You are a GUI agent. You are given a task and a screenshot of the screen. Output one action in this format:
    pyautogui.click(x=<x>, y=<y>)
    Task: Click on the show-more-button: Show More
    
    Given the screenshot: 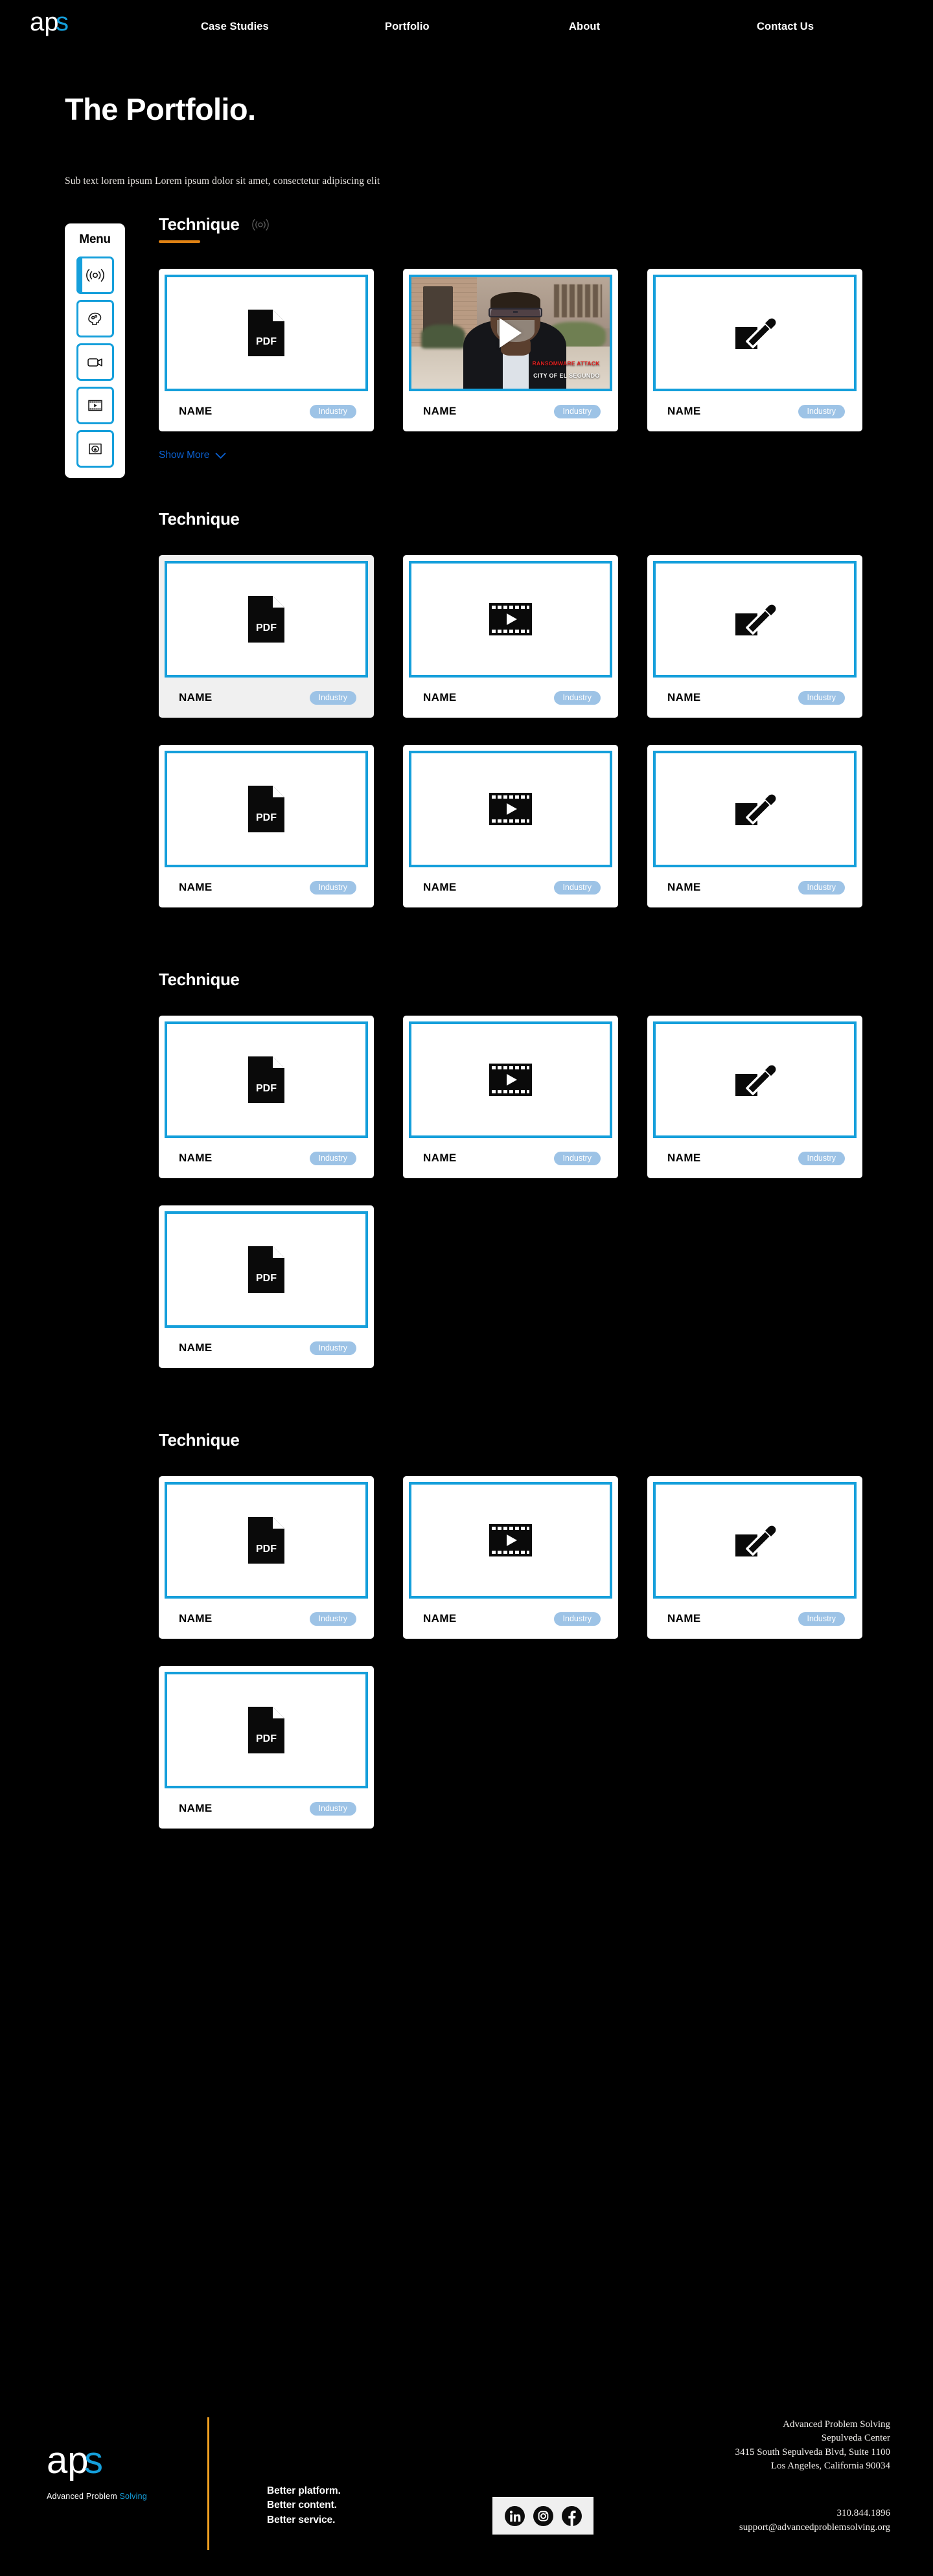 What is the action you would take?
    pyautogui.click(x=192, y=456)
    